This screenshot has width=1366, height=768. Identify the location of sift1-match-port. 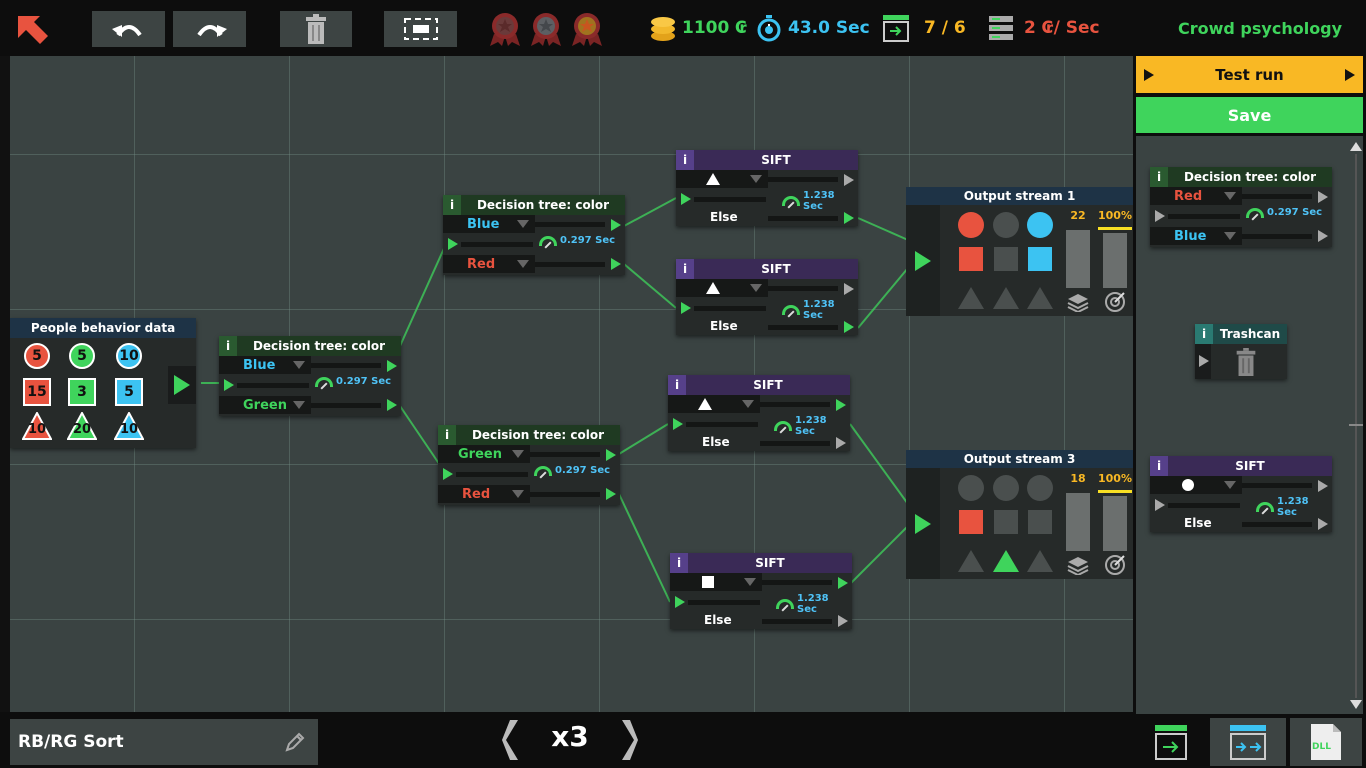
(849, 180).